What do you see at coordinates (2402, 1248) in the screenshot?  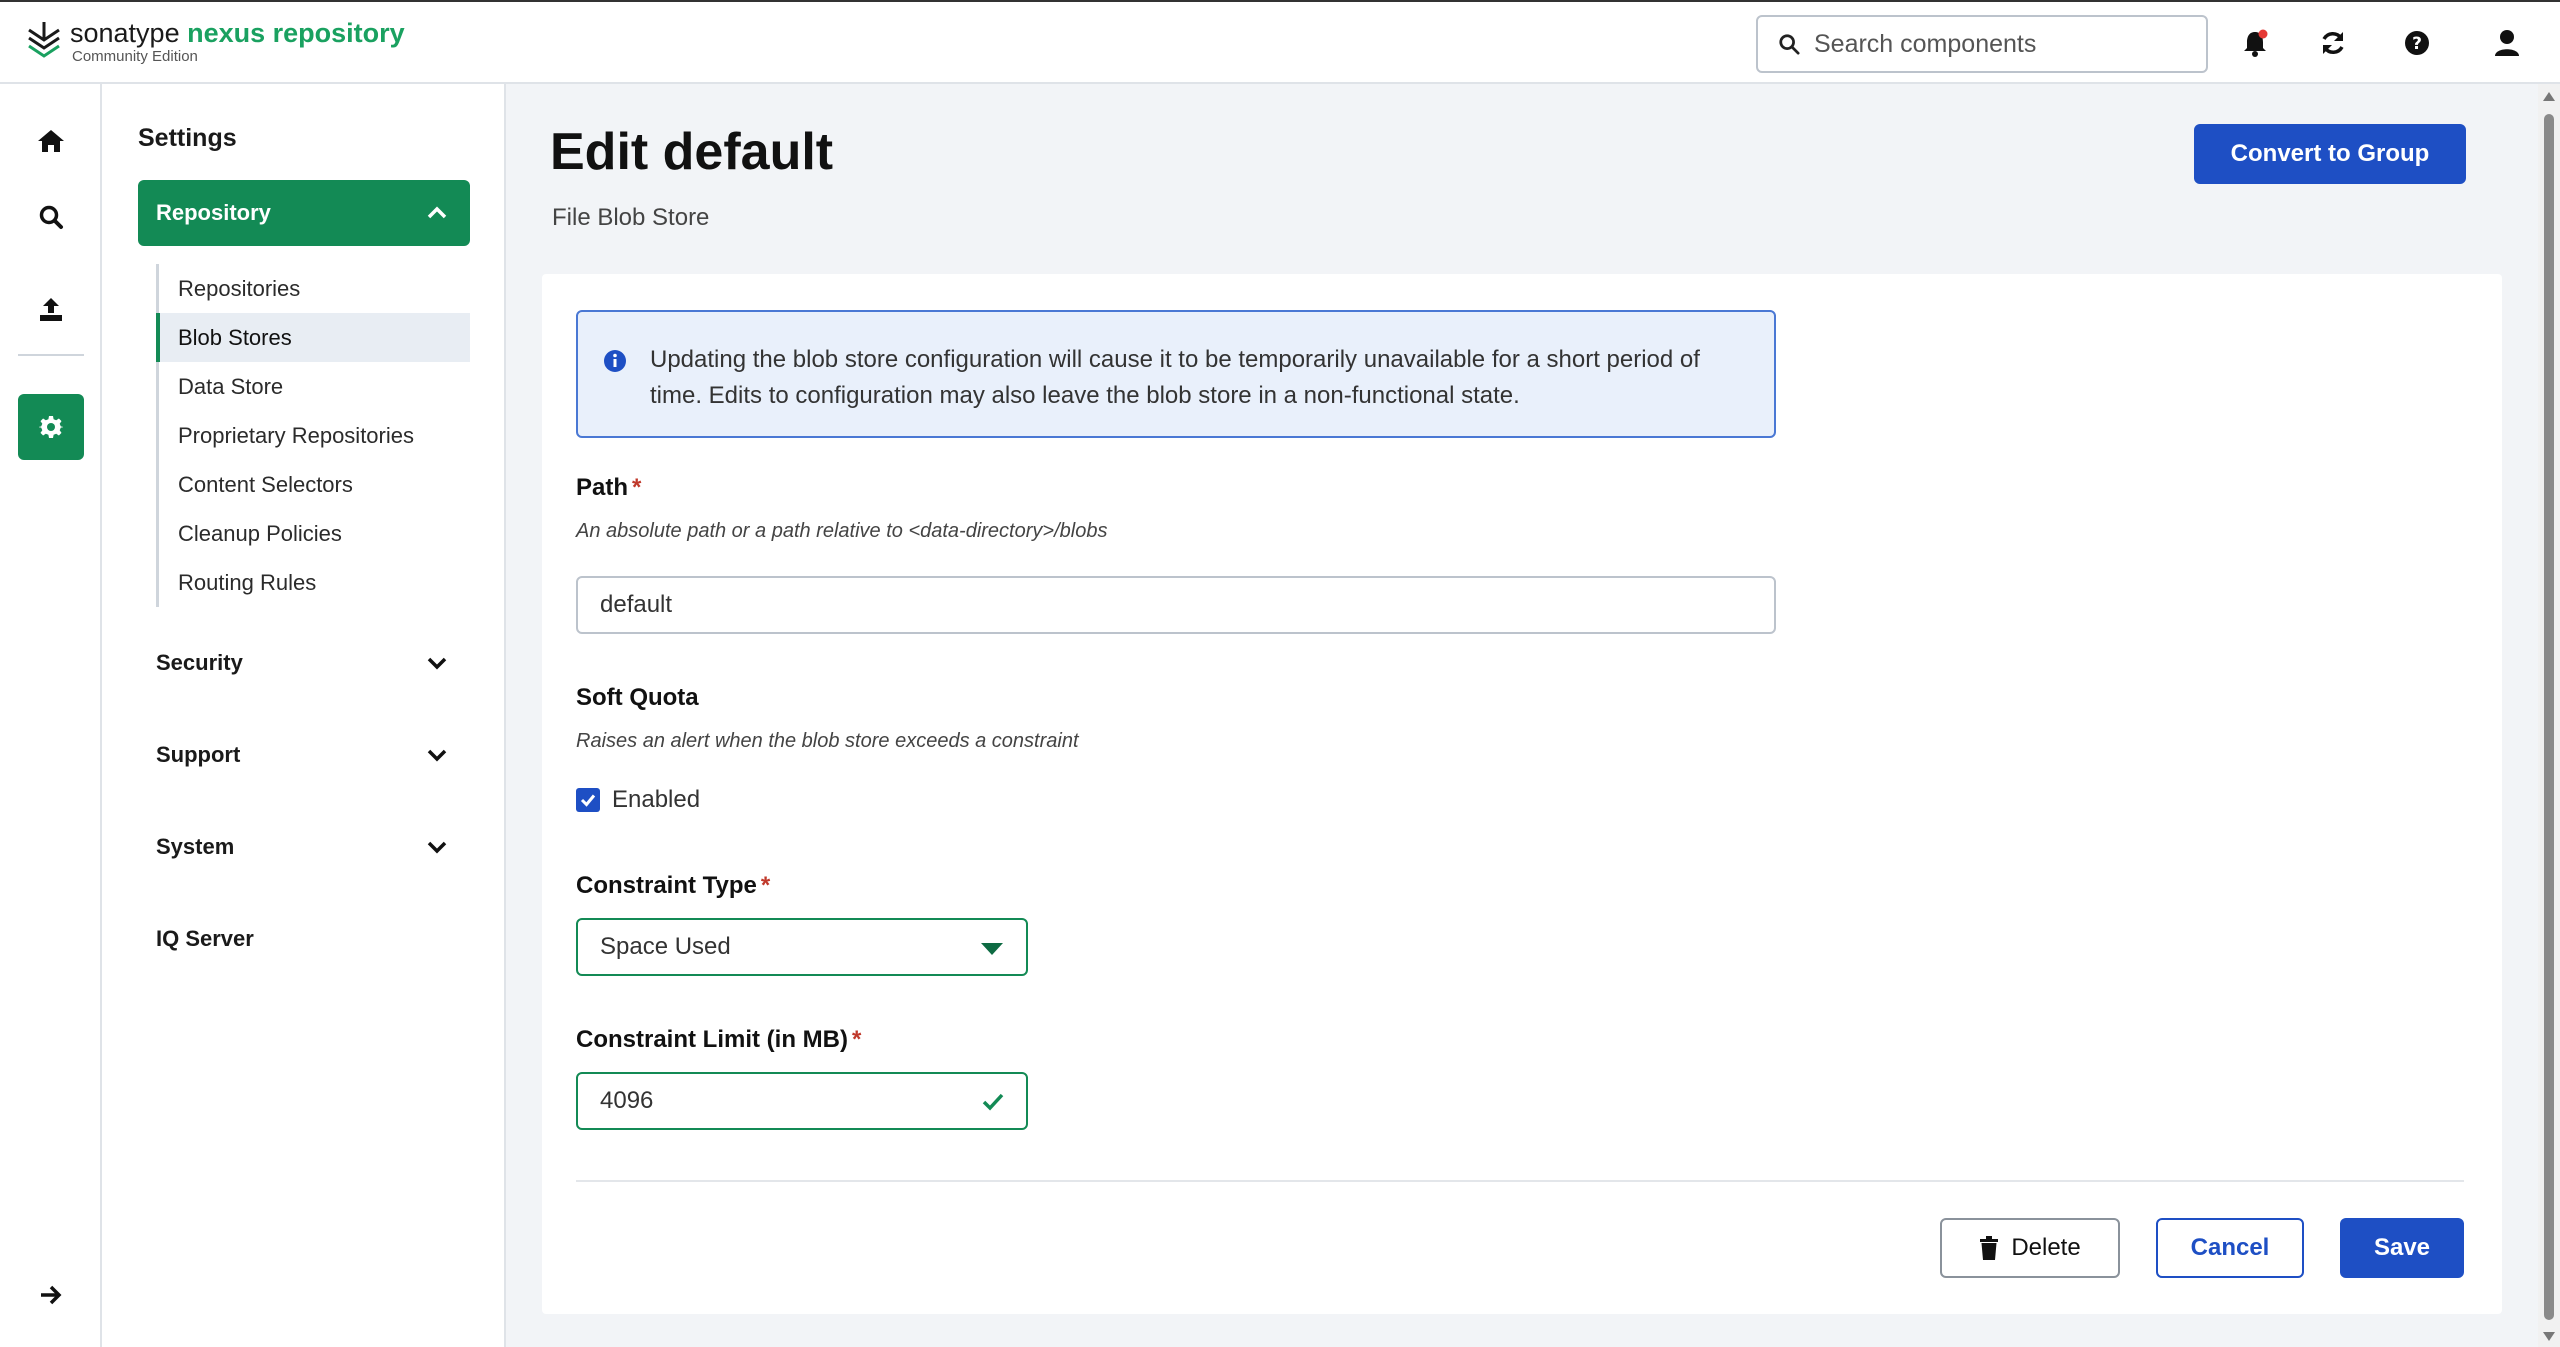 I see `save-button: Save` at bounding box center [2402, 1248].